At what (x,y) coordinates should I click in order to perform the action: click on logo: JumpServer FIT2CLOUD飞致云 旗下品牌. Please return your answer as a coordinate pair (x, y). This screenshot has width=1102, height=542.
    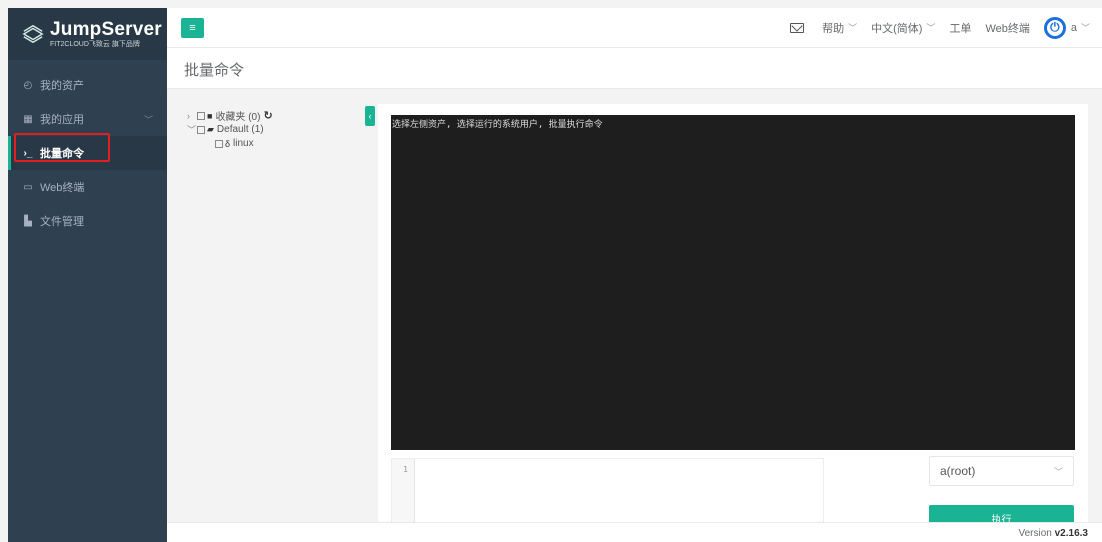
    Looking at the image, I should click on (87, 34).